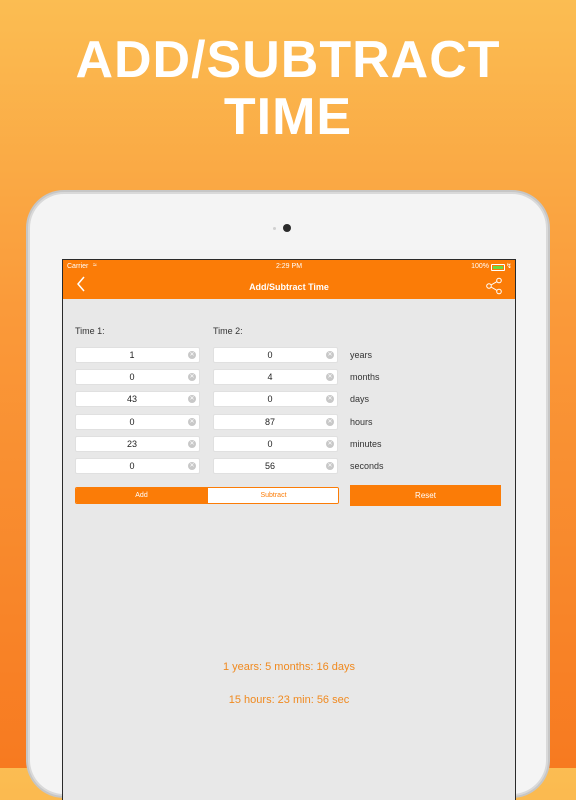 The image size is (576, 800). What do you see at coordinates (137, 444) in the screenshot?
I see `time1-minutes-input: 23 ✕` at bounding box center [137, 444].